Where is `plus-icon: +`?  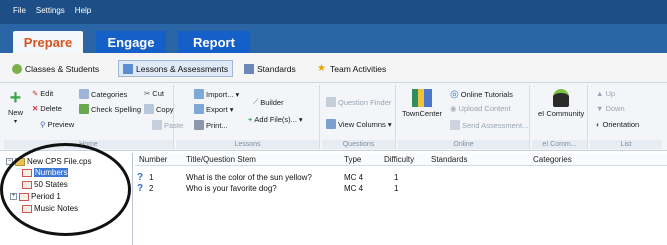
plus-icon: + is located at coordinates (250, 119).